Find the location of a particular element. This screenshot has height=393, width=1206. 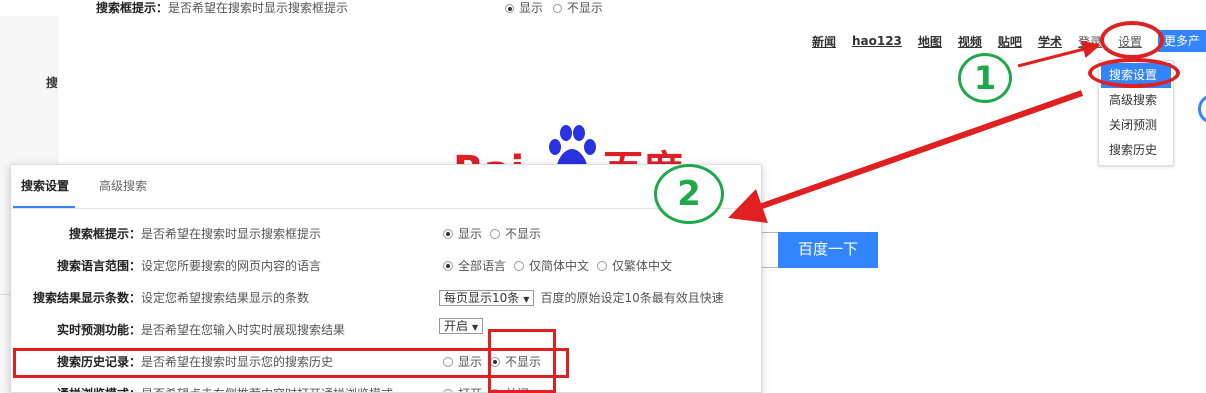

row-label: 搜索框提示： is located at coordinates (104, 234).